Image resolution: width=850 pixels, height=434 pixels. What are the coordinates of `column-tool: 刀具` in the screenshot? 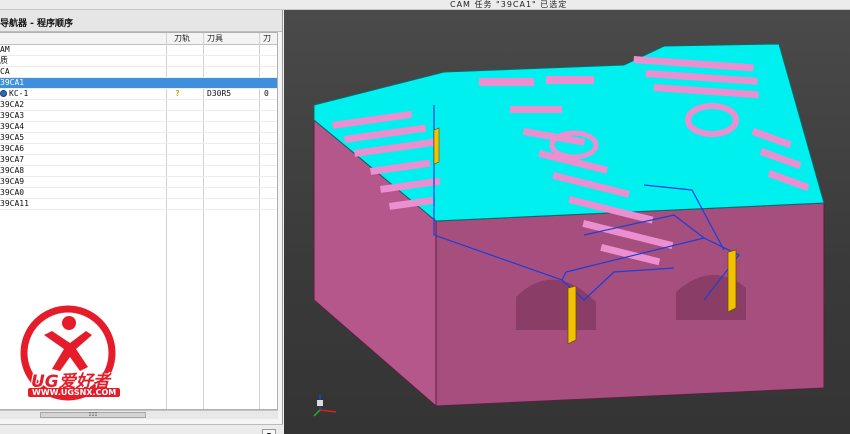 It's located at (215, 38).